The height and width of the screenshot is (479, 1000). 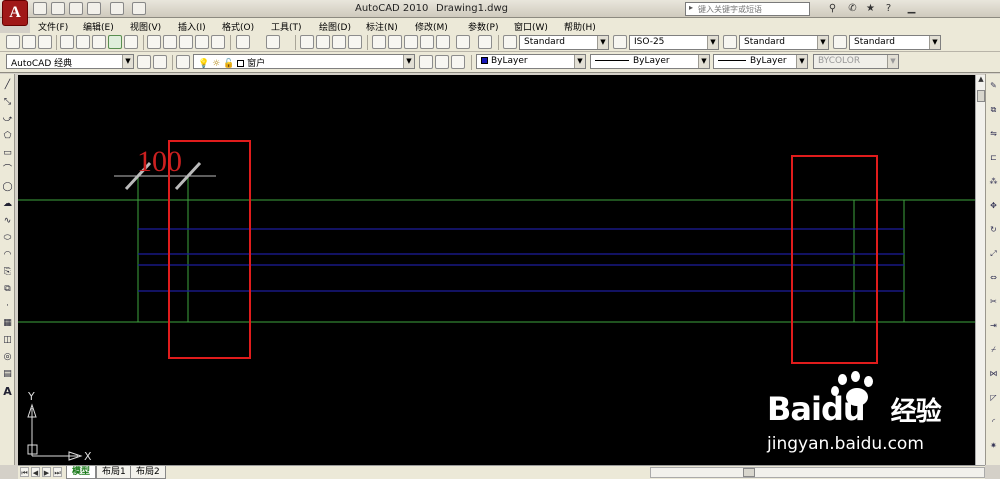 I want to click on scale-icon: ⤢, so click(x=993, y=253).